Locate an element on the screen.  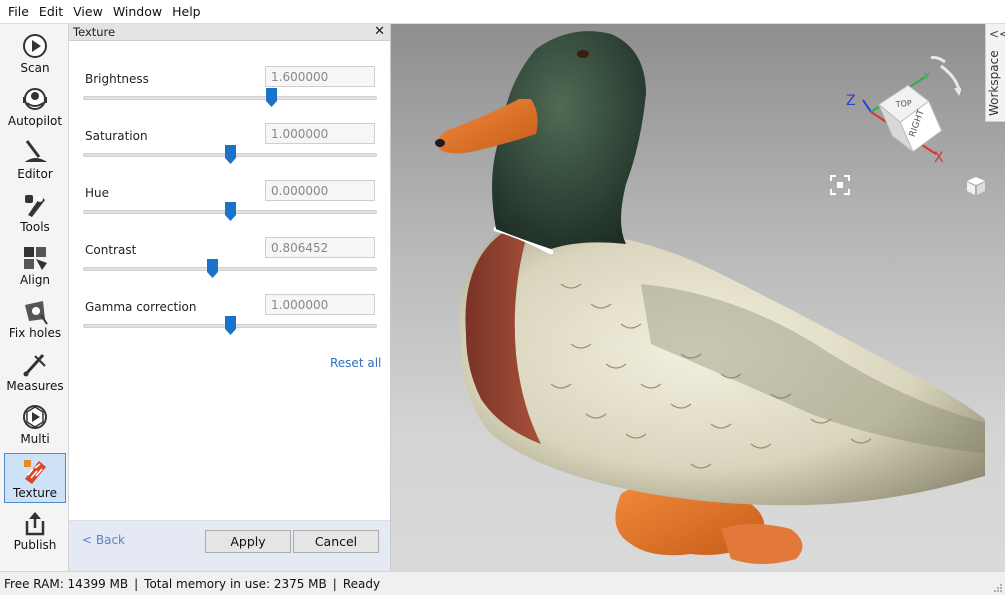
slider-label: Brightness is located at coordinates (117, 79).